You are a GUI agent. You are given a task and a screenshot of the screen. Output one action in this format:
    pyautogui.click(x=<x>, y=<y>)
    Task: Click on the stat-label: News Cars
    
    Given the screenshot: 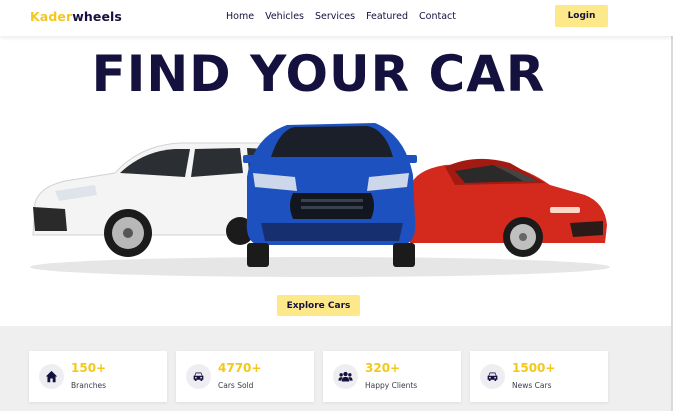 What is the action you would take?
    pyautogui.click(x=532, y=385)
    